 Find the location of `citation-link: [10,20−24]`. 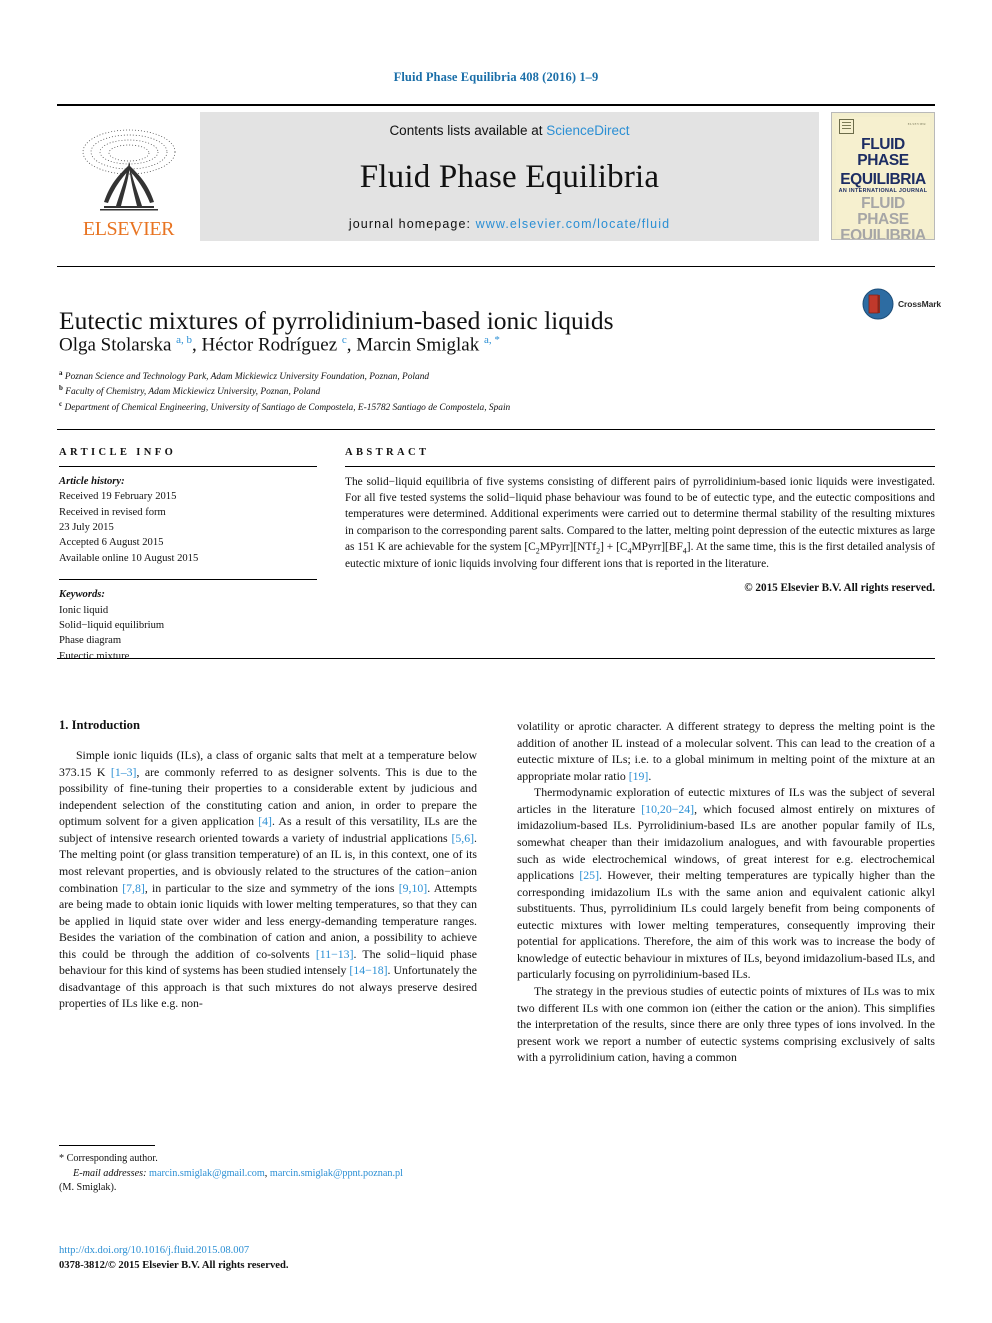

citation-link: [10,20−24] is located at coordinates (667, 809).